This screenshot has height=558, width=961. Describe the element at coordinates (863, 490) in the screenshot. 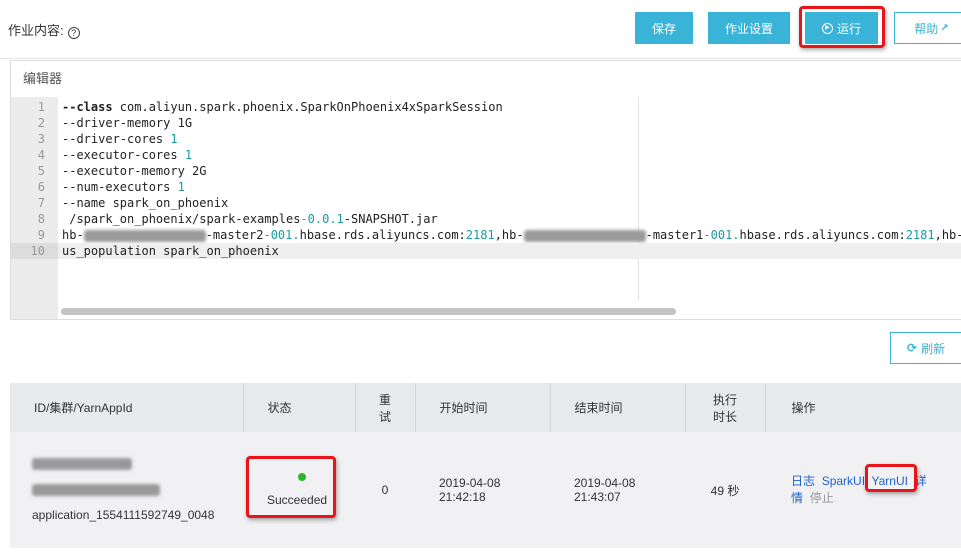

I see `cell-actions: 日志 SparkUI YarnUI 详情 停止` at that location.